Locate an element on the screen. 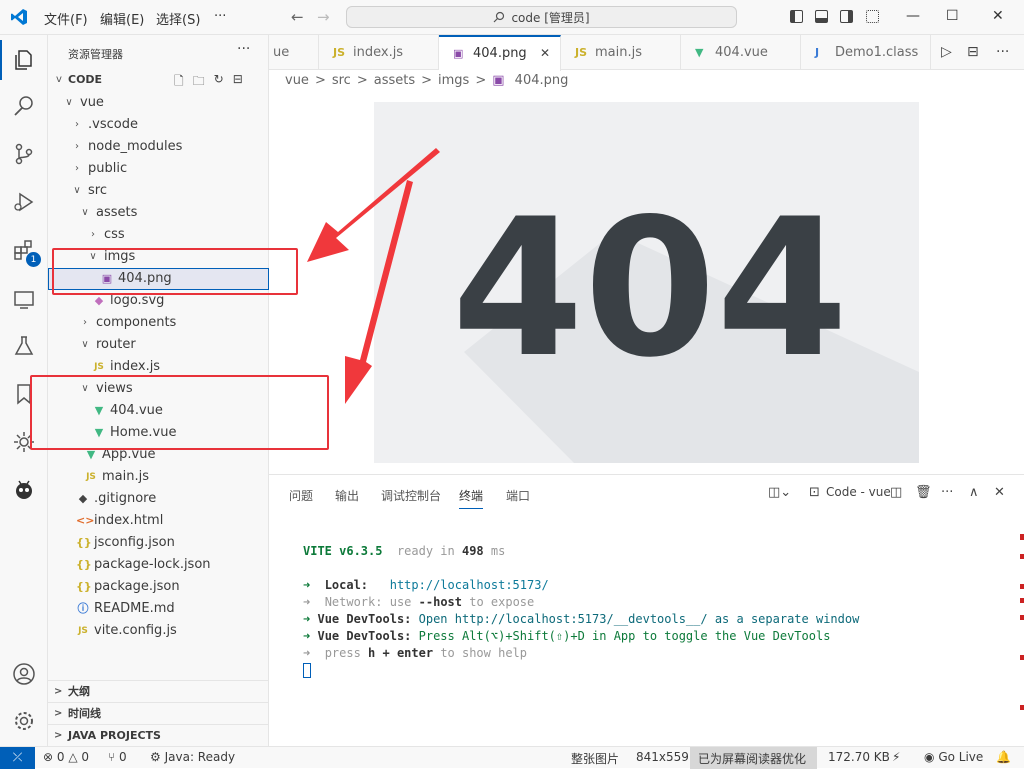 The width and height of the screenshot is (1024, 769). sidebar-more-button: ··· is located at coordinates (243, 49).